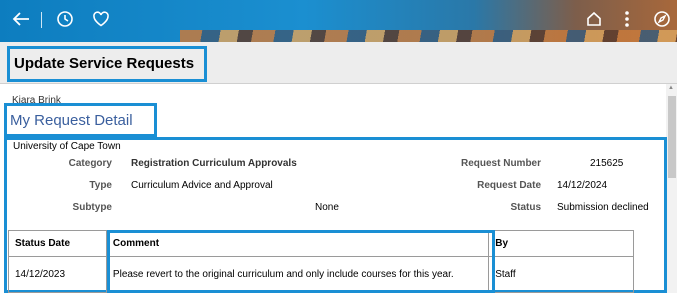 The image size is (677, 293). What do you see at coordinates (65, 19) in the screenshot?
I see `history-icon` at bounding box center [65, 19].